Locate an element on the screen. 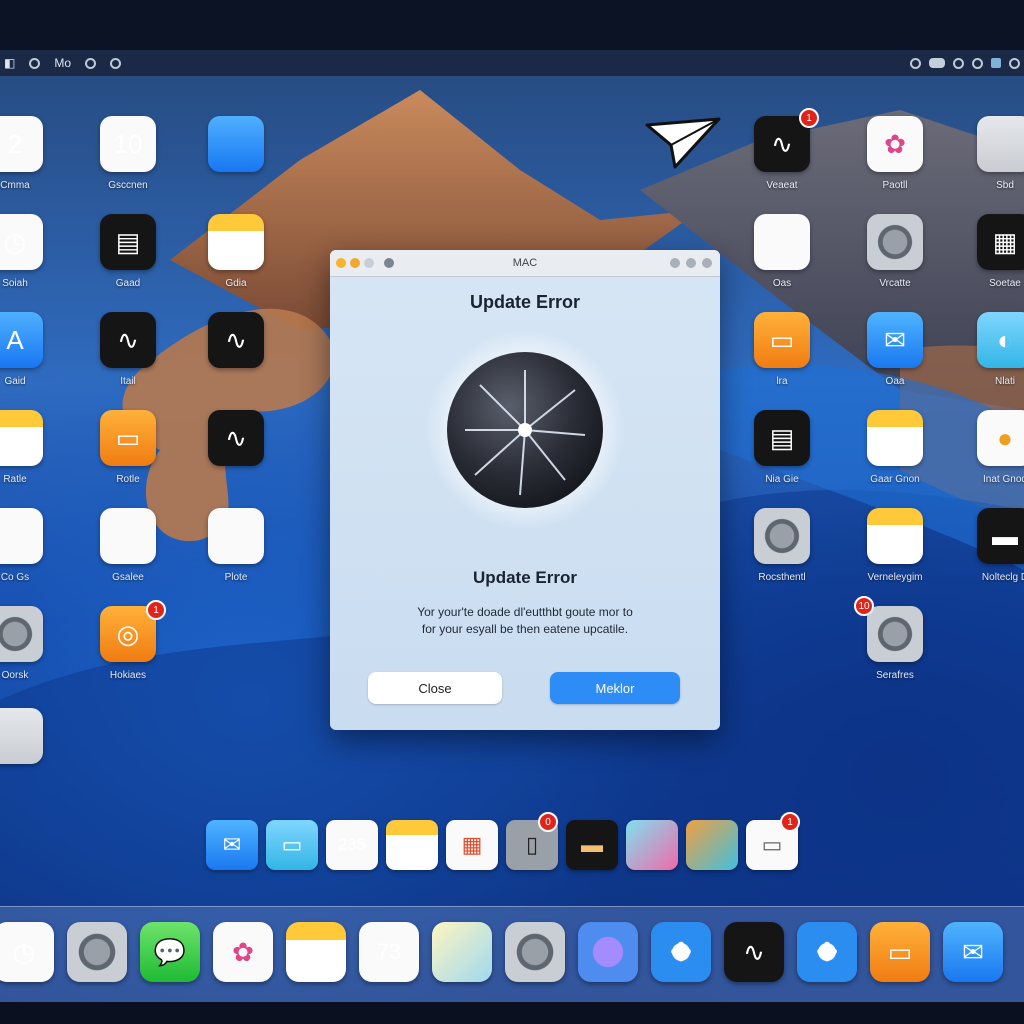 Image resolution: width=1024 pixels, height=1024 pixels. desktop-app-photos: ✿ Paotll is located at coordinates (895, 153).